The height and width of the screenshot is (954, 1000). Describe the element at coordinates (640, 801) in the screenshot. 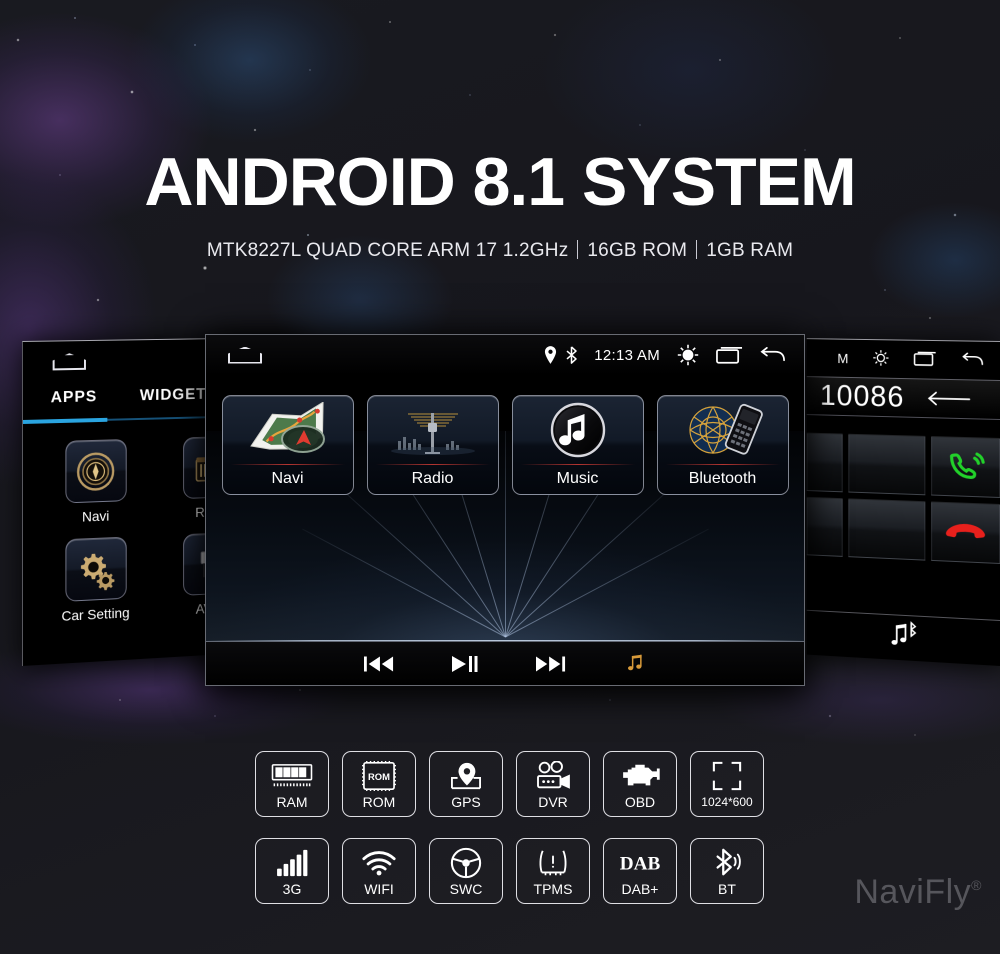

I see `badge-label: OBD` at that location.